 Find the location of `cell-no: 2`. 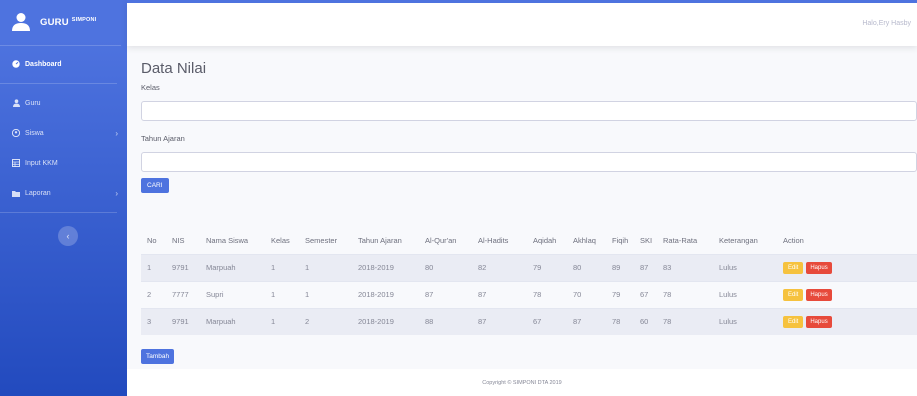

cell-no: 2 is located at coordinates (149, 294).